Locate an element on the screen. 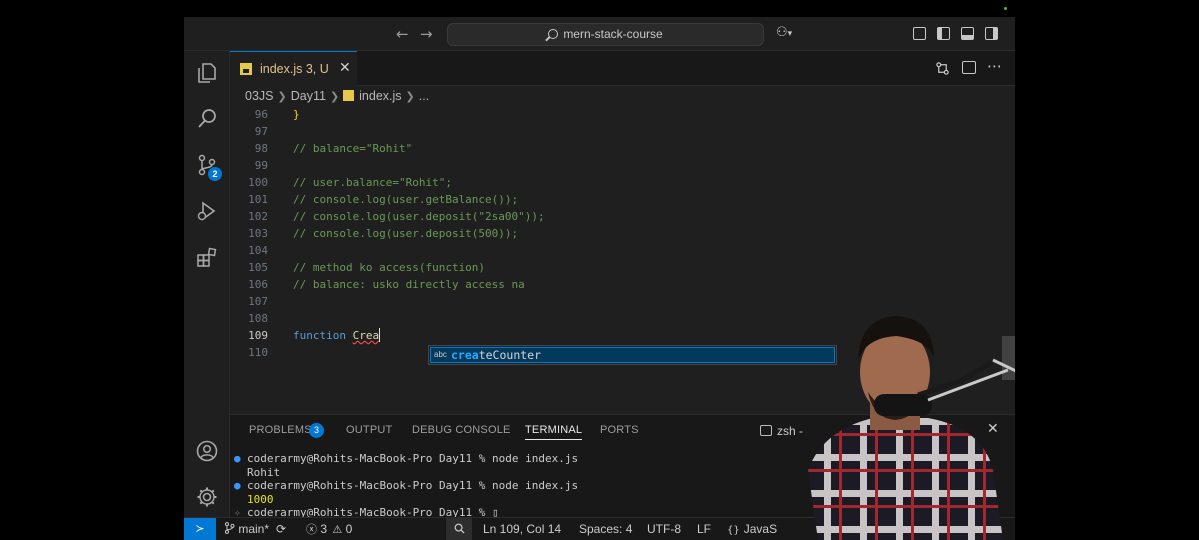 The image size is (1199, 540). code-line: 98 // balance="Rohit" is located at coordinates (622, 148).